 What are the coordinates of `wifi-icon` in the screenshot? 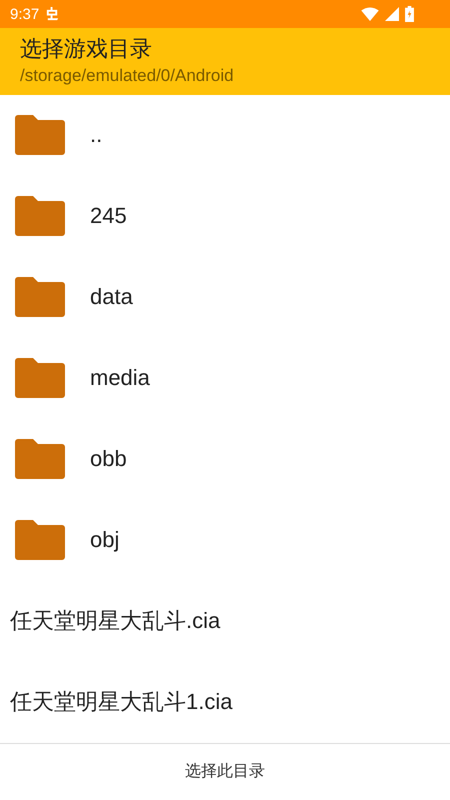 It's located at (370, 14).